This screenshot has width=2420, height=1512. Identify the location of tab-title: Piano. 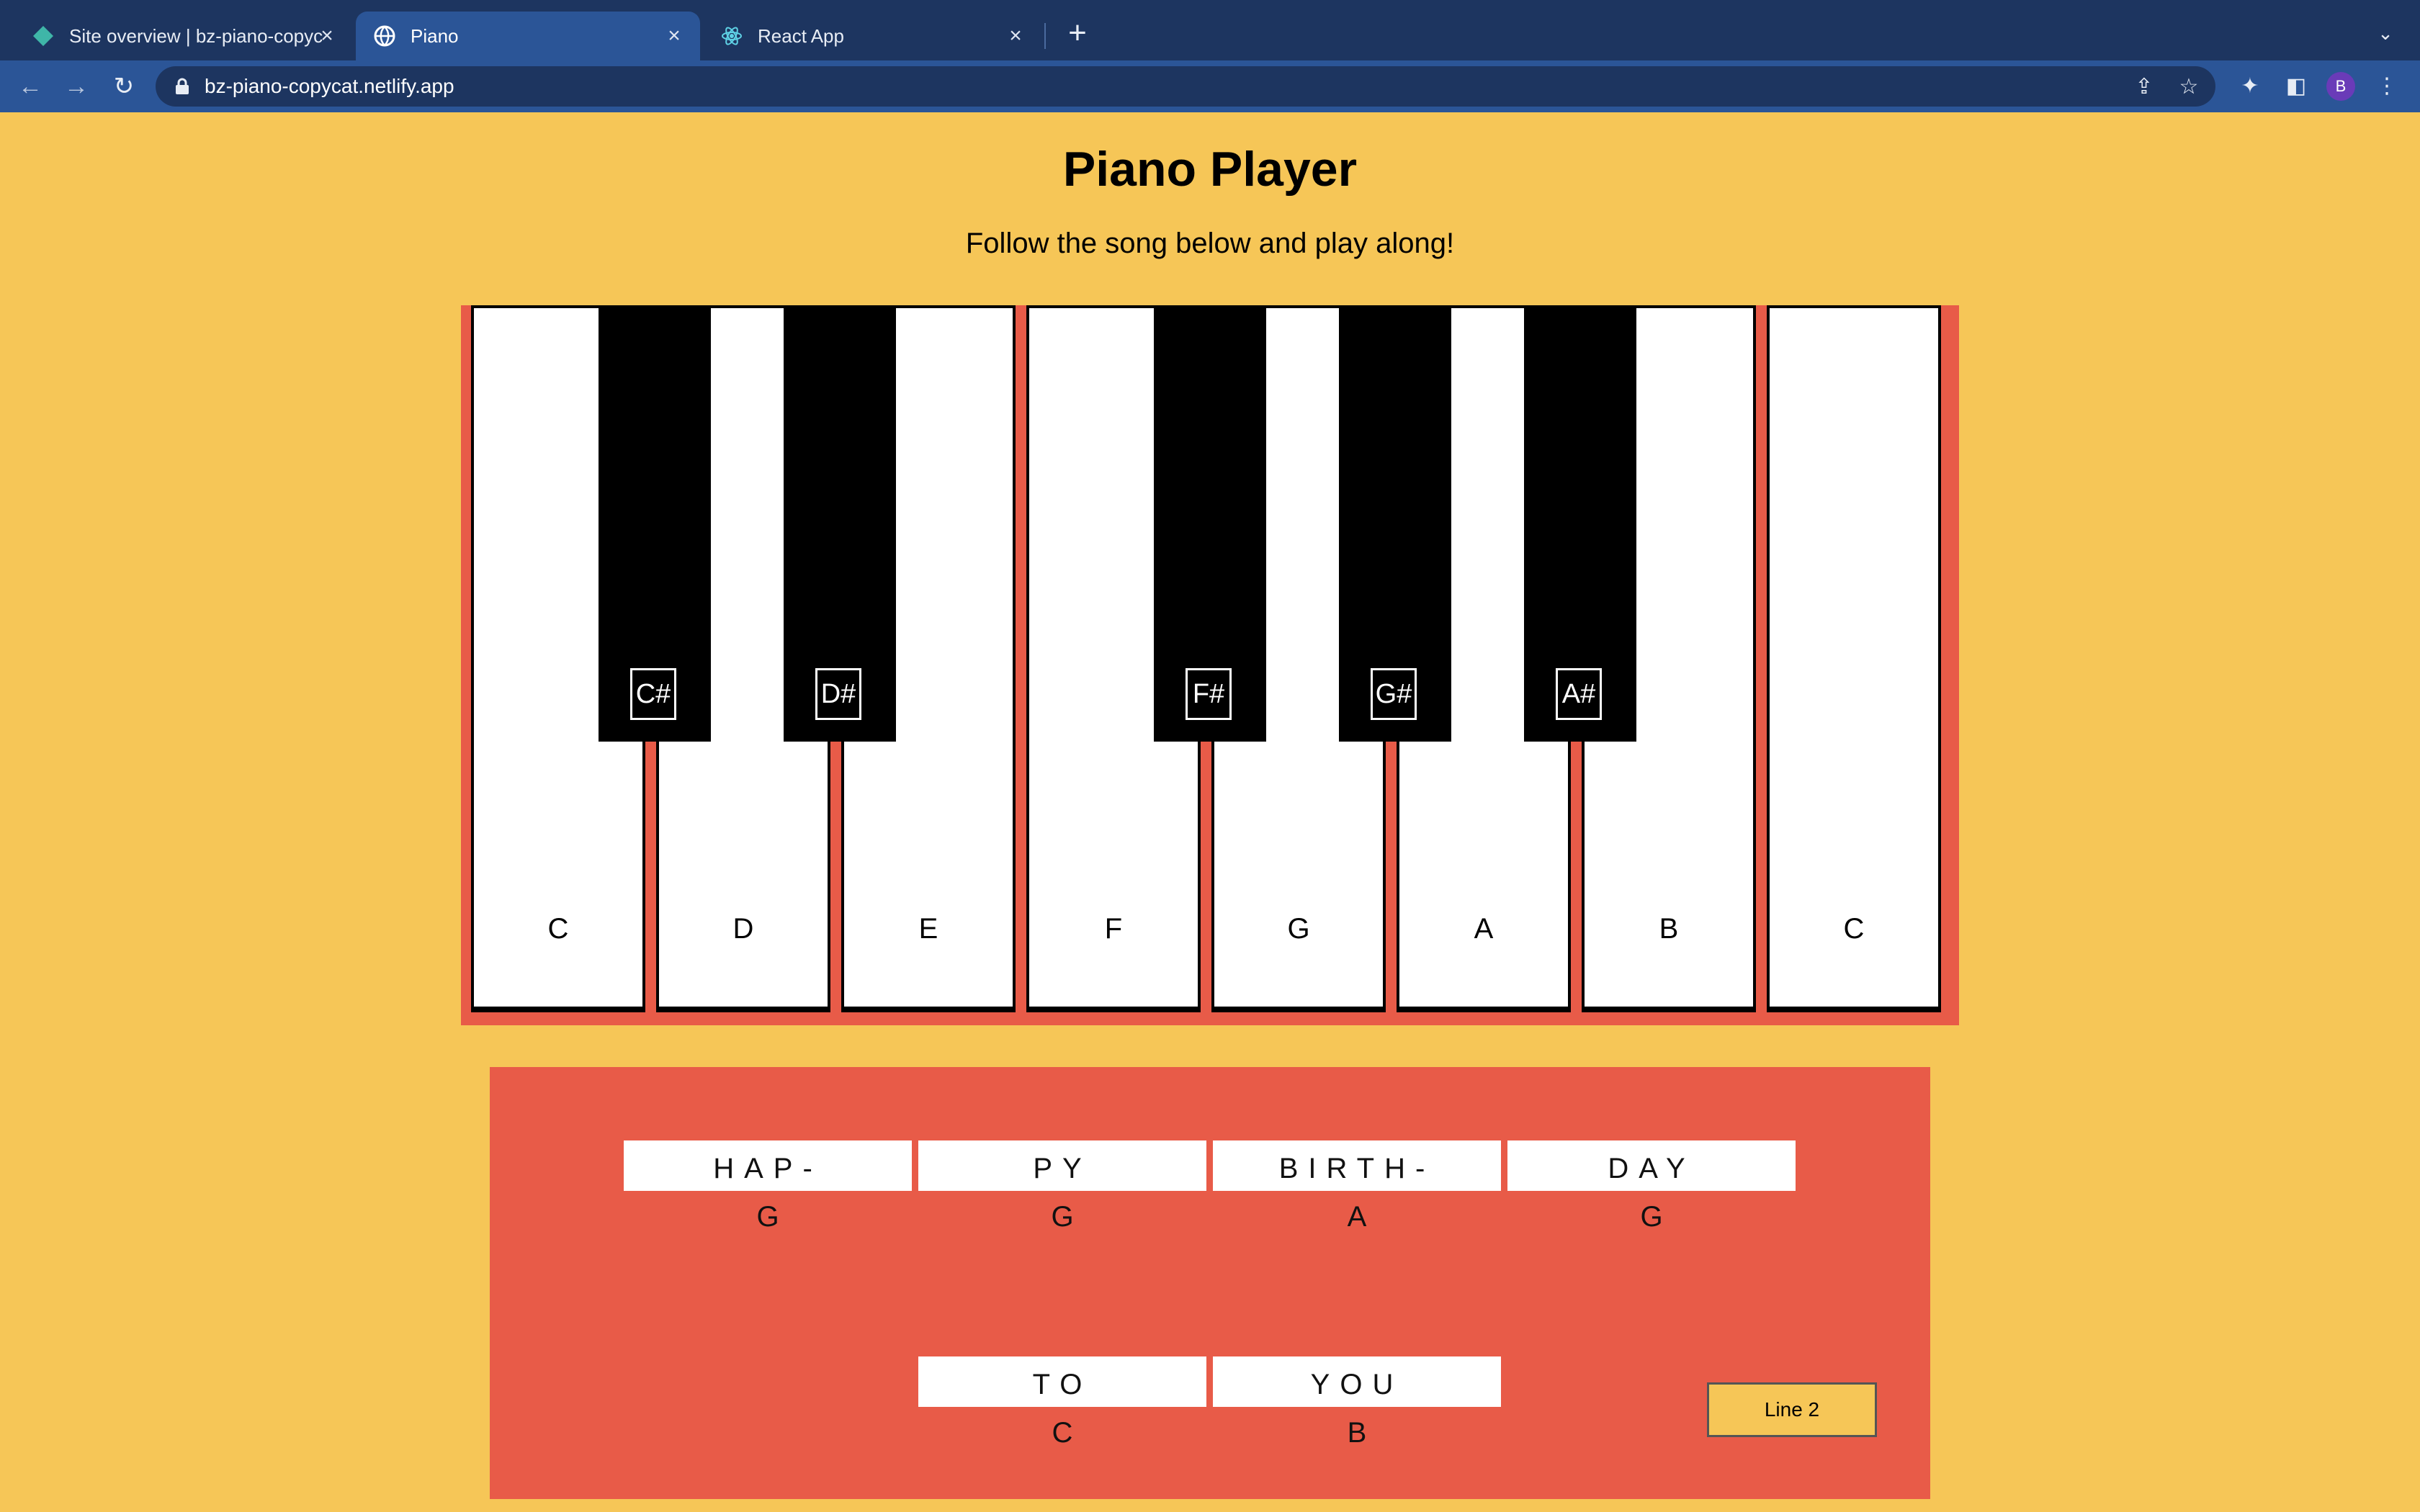
(435, 36).